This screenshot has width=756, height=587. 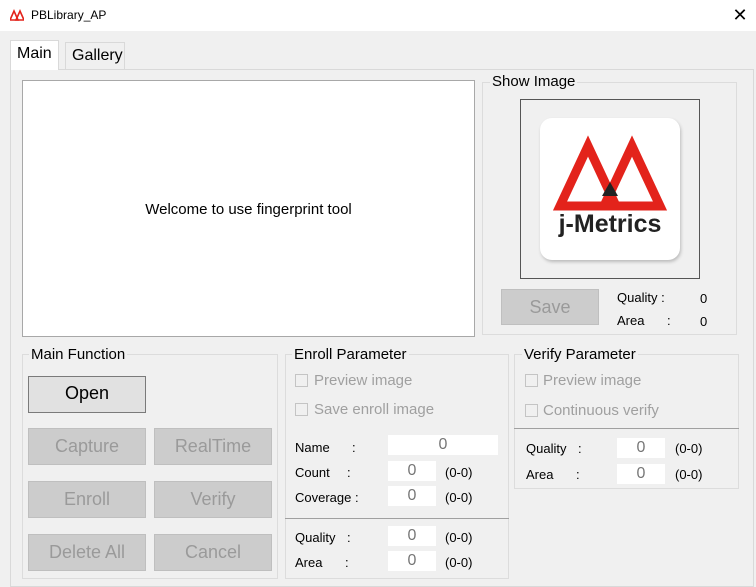 What do you see at coordinates (315, 537) in the screenshot?
I see `enroll-quality-label: Quality` at bounding box center [315, 537].